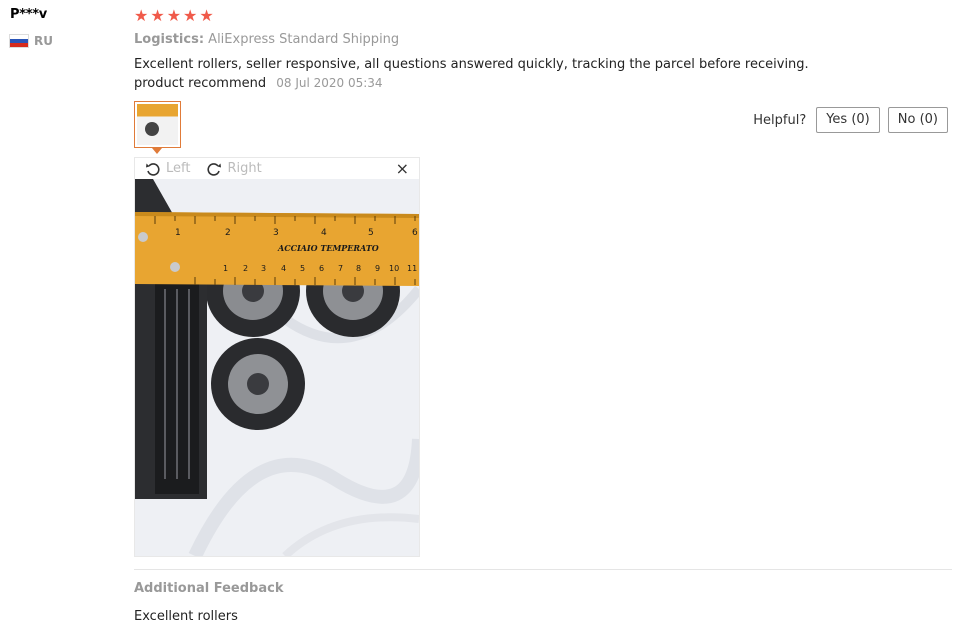  What do you see at coordinates (214, 169) in the screenshot?
I see `rotate-right-icon` at bounding box center [214, 169].